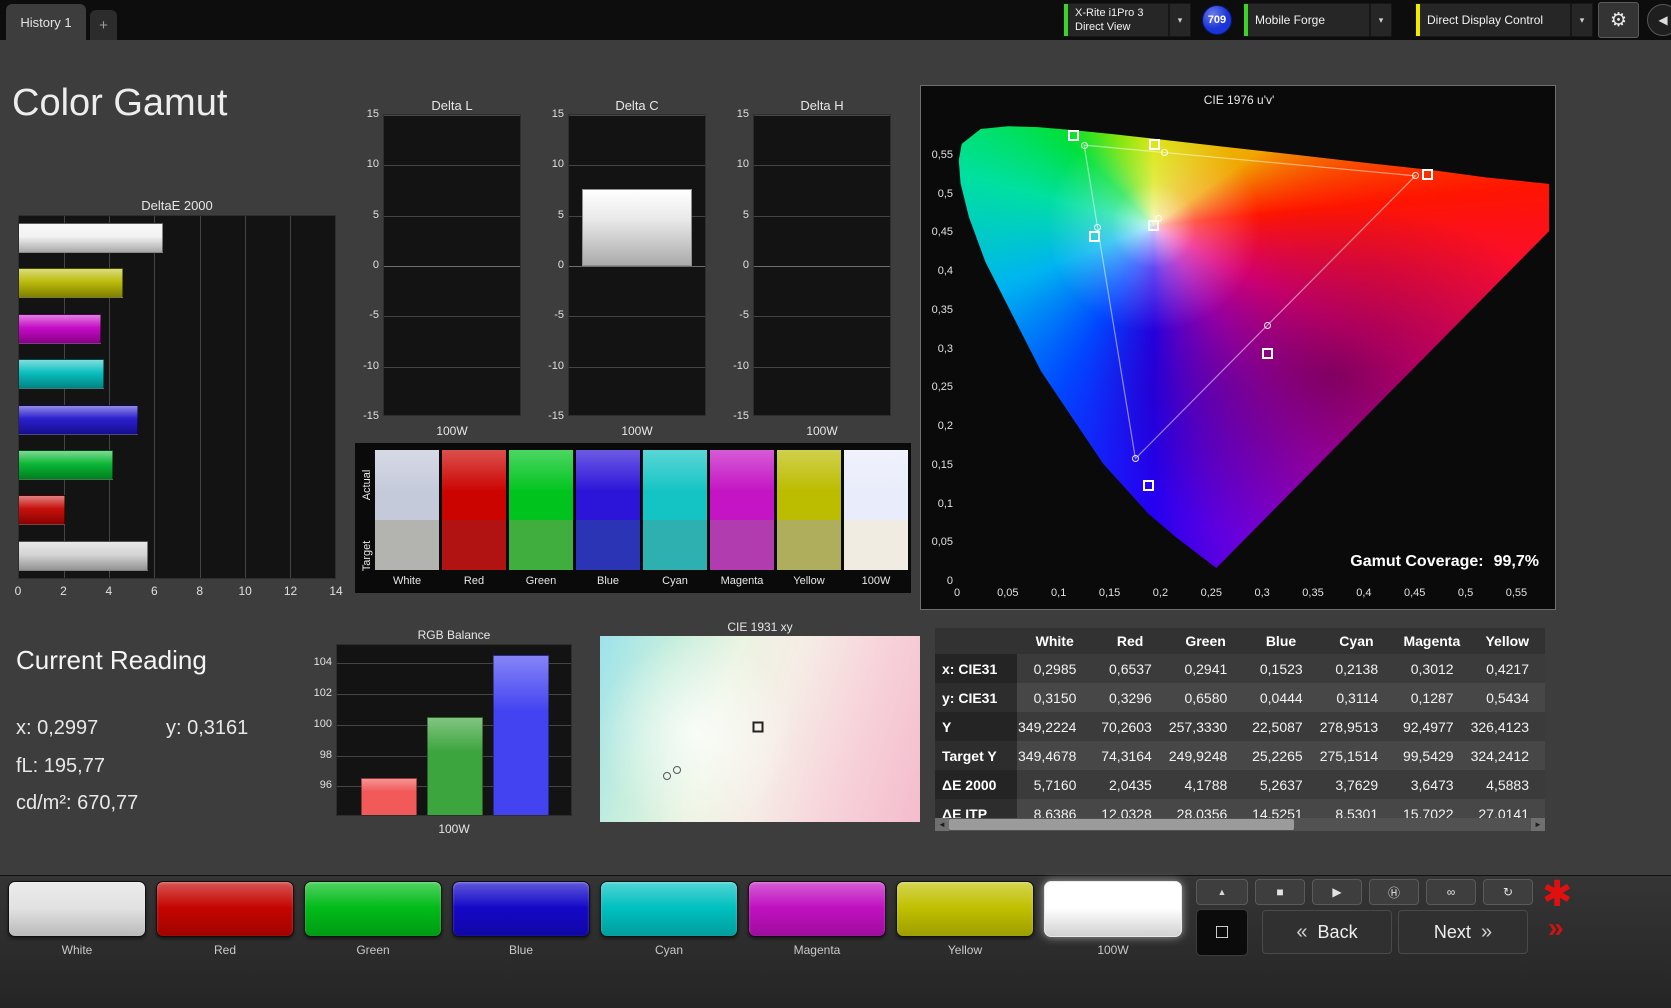 The width and height of the screenshot is (1671, 1008). I want to click on actual-row-label: Actual, so click(367, 485).